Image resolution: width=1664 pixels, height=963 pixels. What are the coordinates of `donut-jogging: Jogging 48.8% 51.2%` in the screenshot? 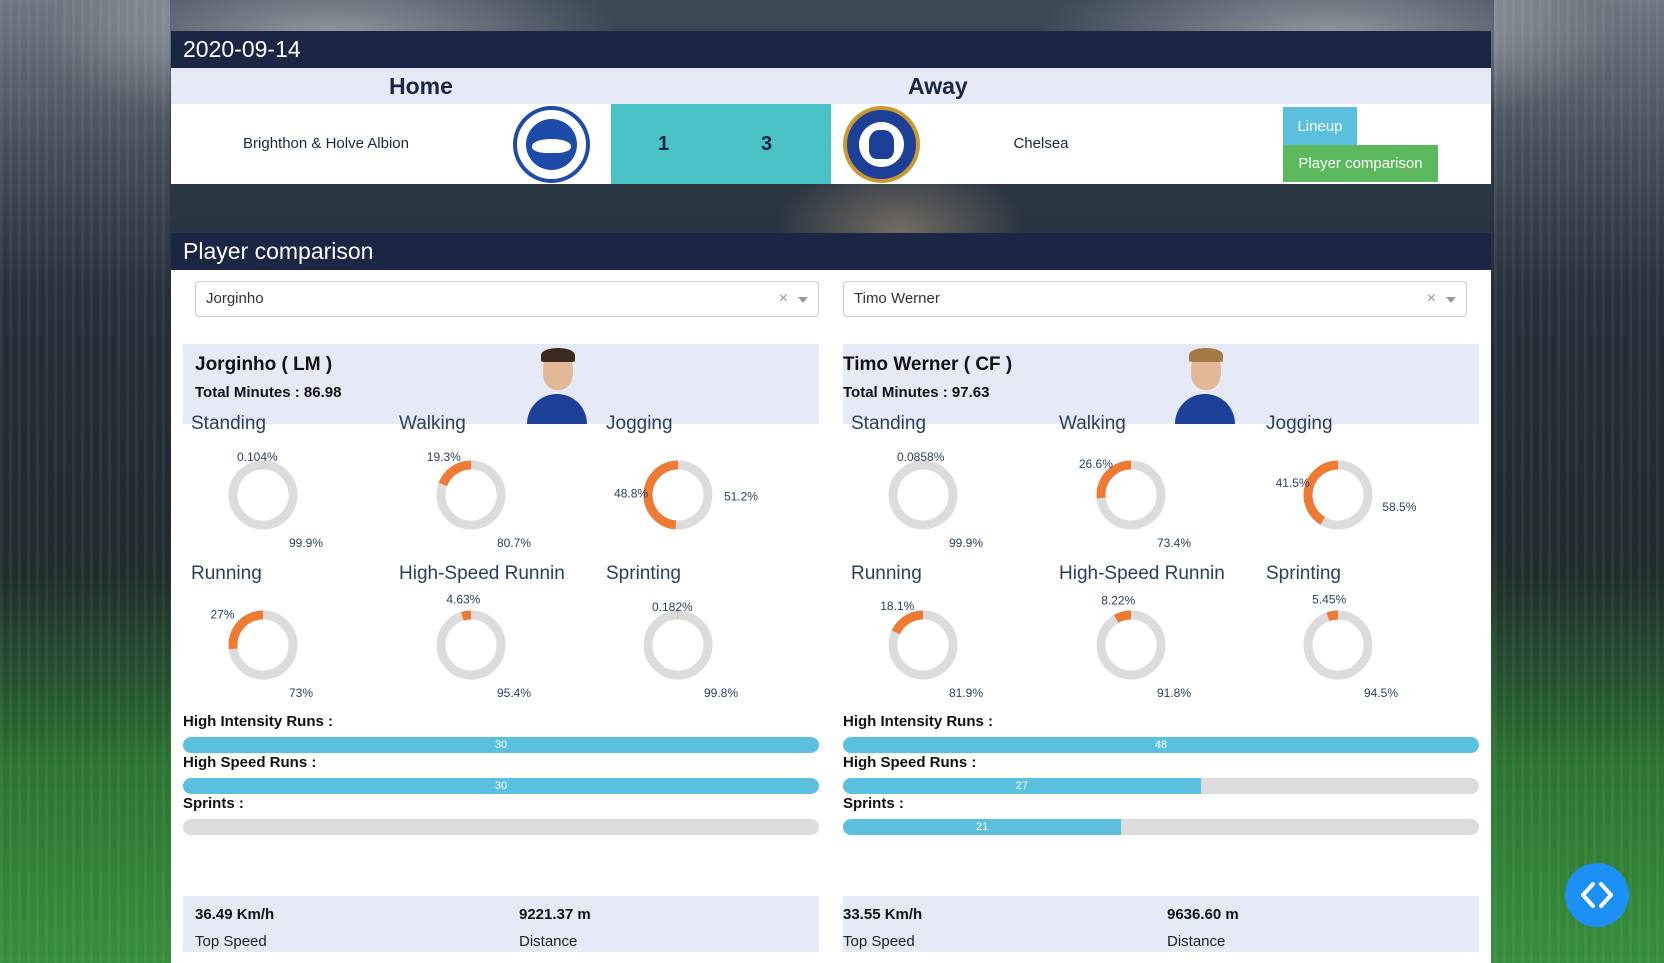 It's located at (698, 484).